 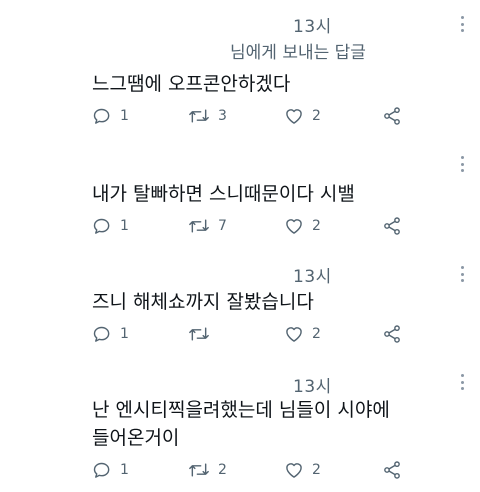 What do you see at coordinates (223, 194) in the screenshot?
I see `tweet-text: 내가 탈빠하면 스니때문이다 시밸` at bounding box center [223, 194].